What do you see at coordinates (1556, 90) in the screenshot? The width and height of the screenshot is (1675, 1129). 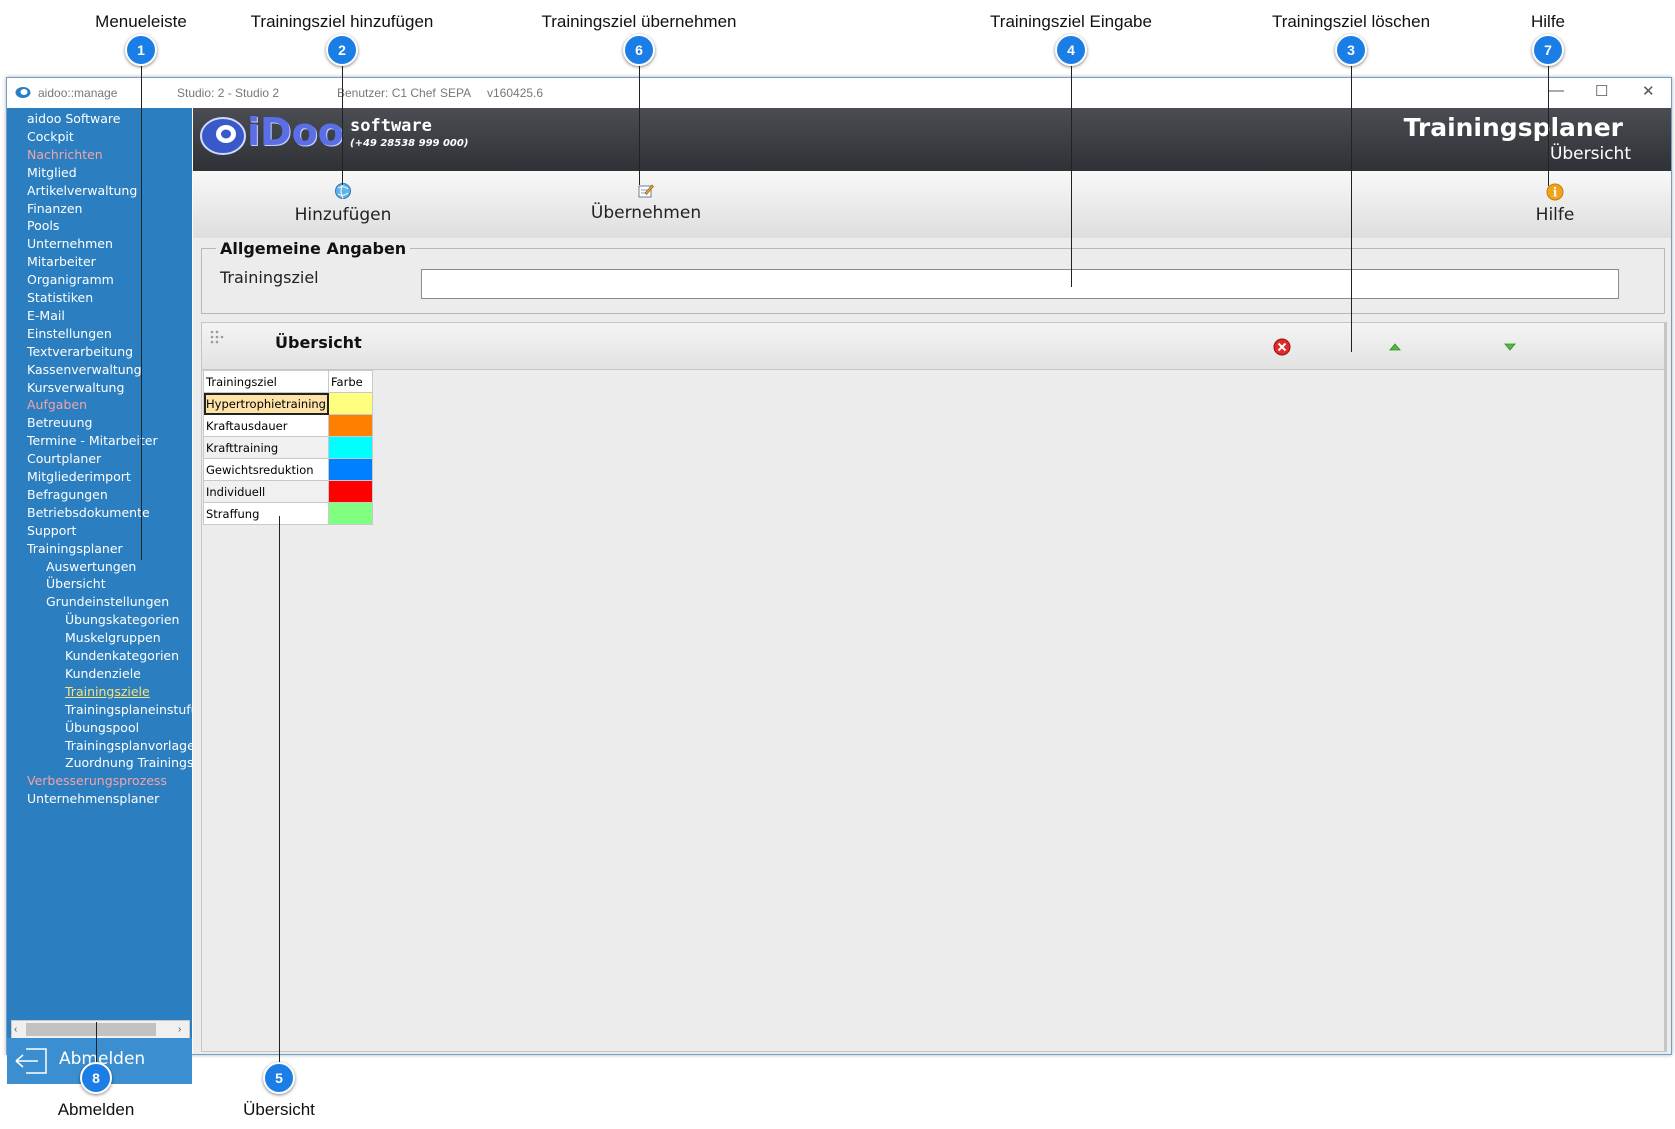 I see `minimize-button: —` at bounding box center [1556, 90].